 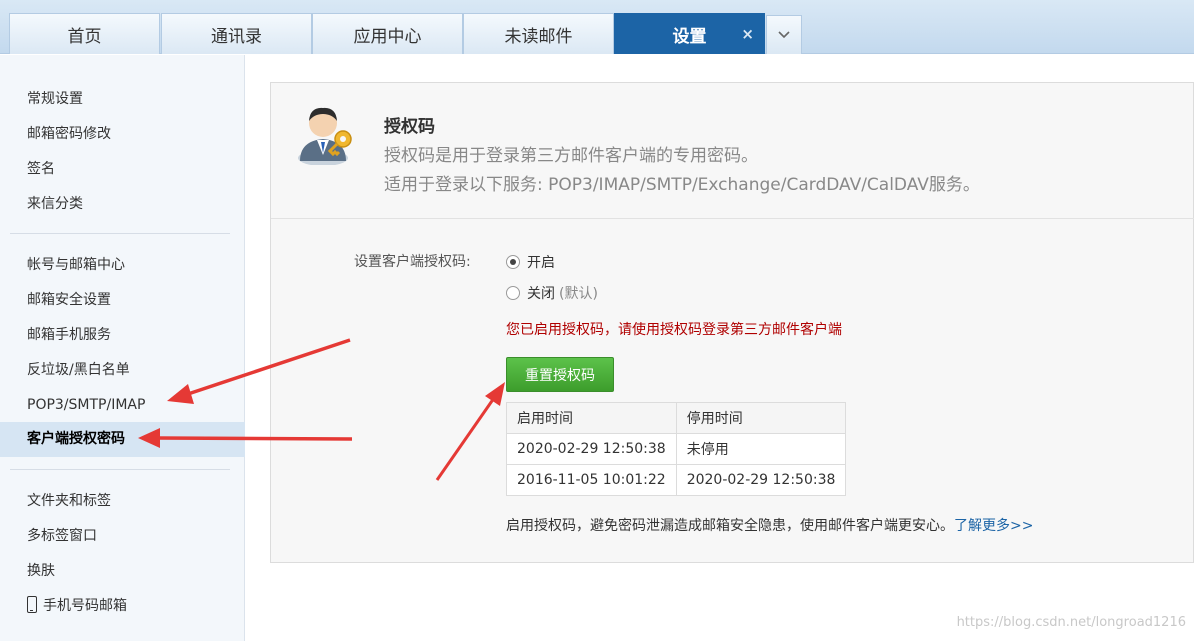 I want to click on status-notice: 您已启用授权码，请使用授权码登录第三方邮件客户端, so click(x=674, y=330).